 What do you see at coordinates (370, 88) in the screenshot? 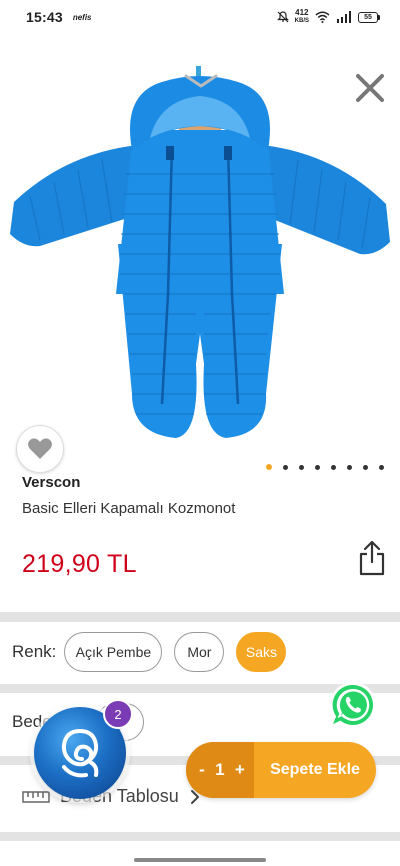
I see `close-icon` at bounding box center [370, 88].